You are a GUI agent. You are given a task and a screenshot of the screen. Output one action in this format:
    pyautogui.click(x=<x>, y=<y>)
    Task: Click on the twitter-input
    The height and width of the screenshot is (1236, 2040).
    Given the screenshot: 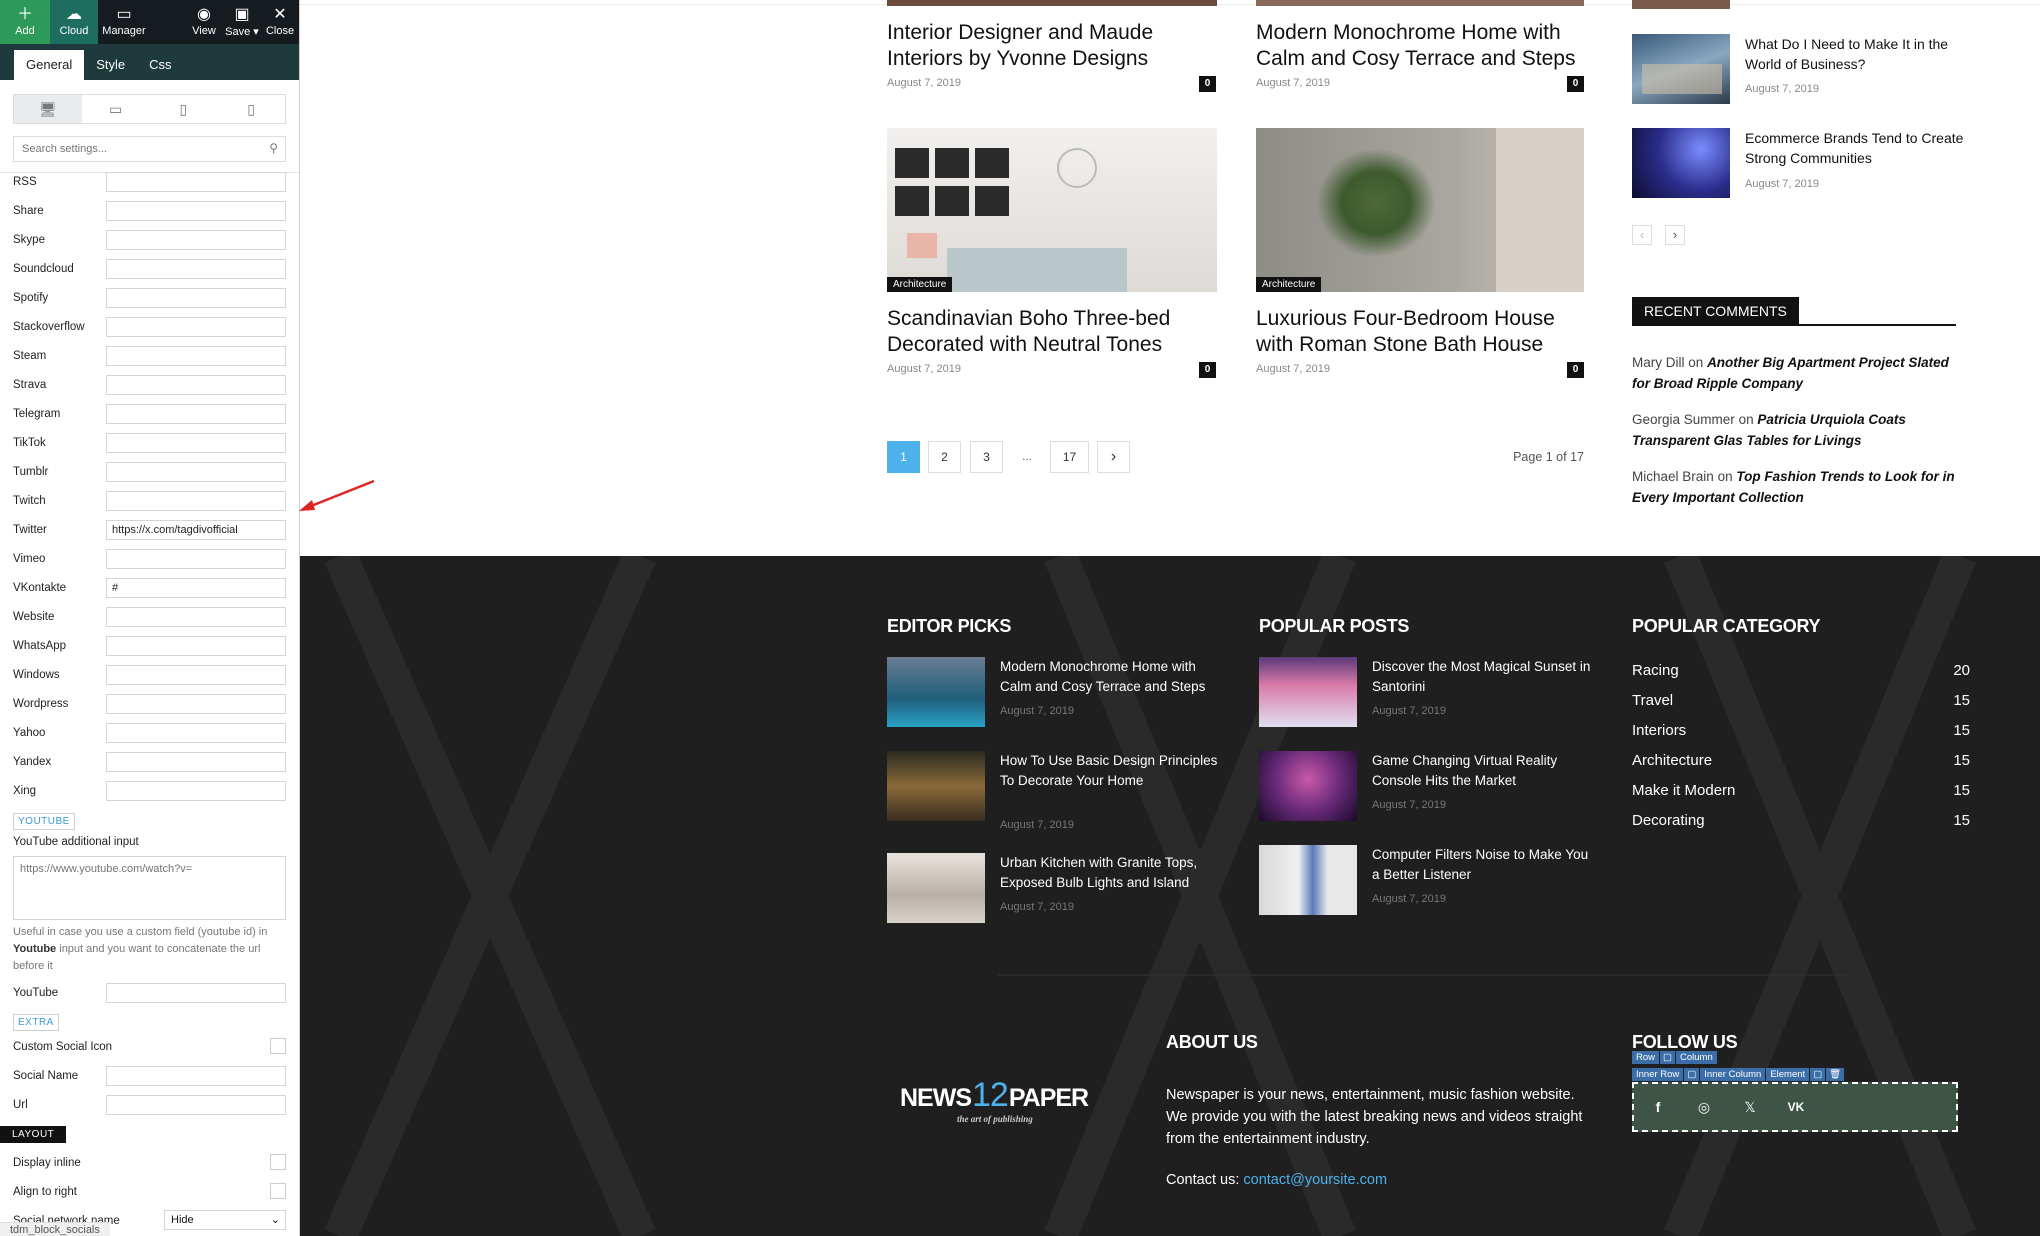 What is the action you would take?
    pyautogui.click(x=196, y=530)
    